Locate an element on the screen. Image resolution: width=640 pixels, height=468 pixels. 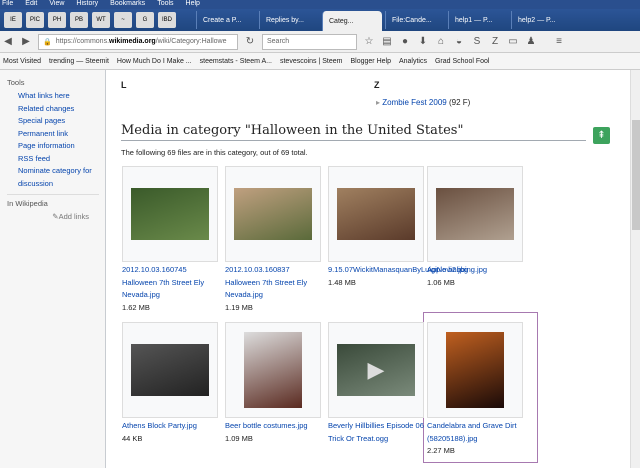
menu-file: File is located at coordinates (7, 4).